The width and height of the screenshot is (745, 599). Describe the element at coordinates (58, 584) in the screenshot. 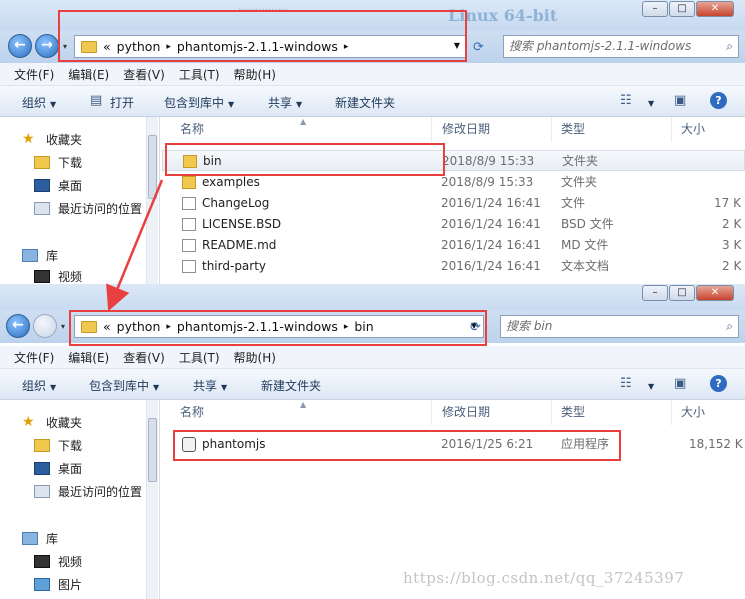

I see `nav-pictures: 图片` at that location.